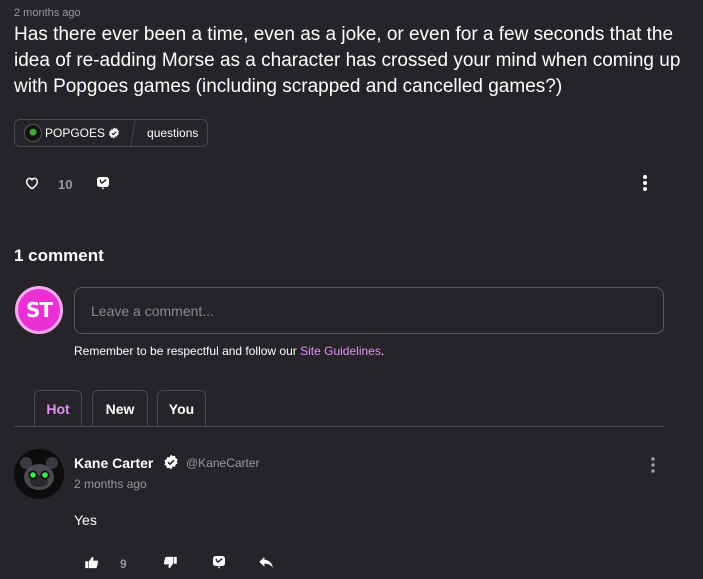  I want to click on comment-input, so click(369, 310).